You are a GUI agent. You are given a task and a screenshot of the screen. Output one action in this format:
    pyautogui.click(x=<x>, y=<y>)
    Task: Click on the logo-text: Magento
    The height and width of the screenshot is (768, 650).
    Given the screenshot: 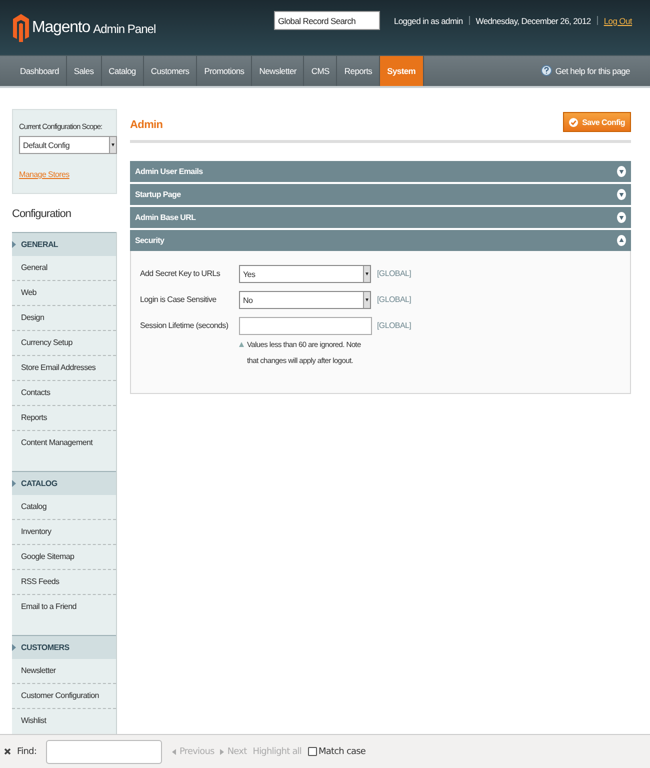 What is the action you would take?
    pyautogui.click(x=61, y=27)
    